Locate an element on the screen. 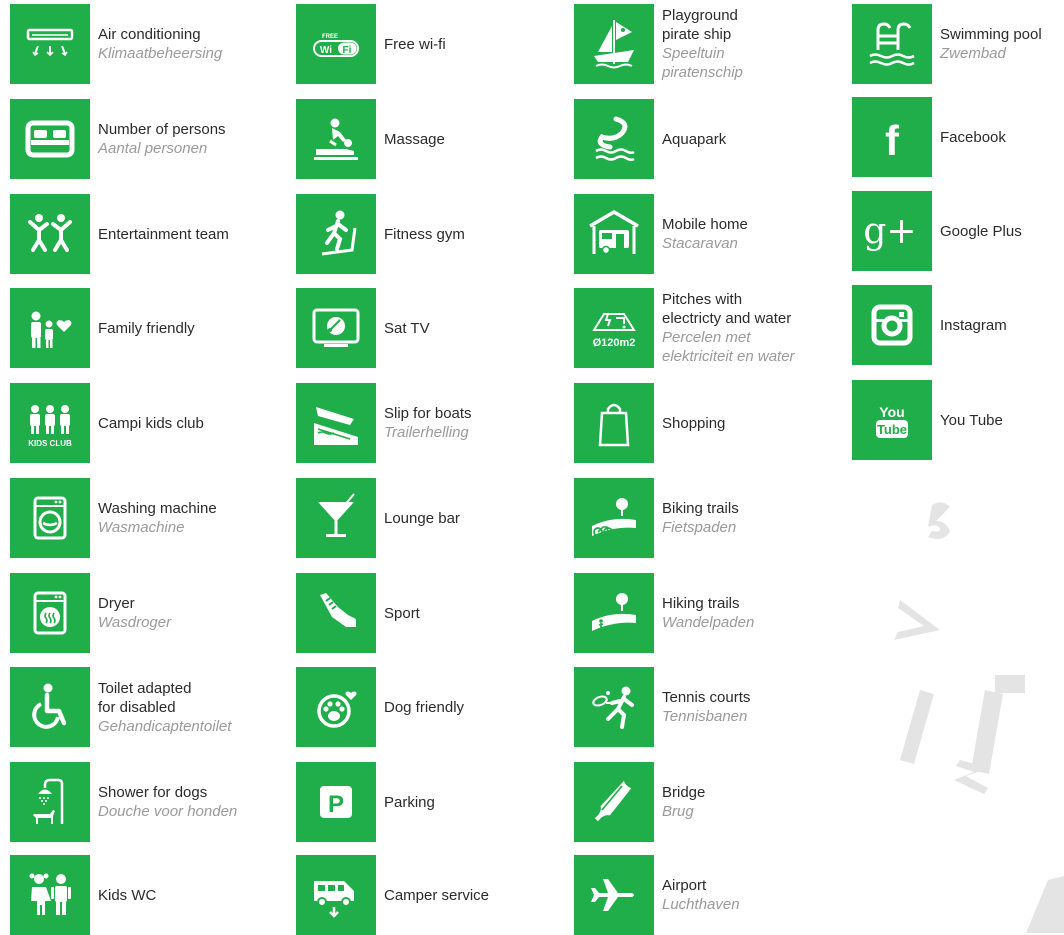 Image resolution: width=1064 pixels, height=935 pixels. amenity-sublabel: Speeltuin piratenschip is located at coordinates (702, 63).